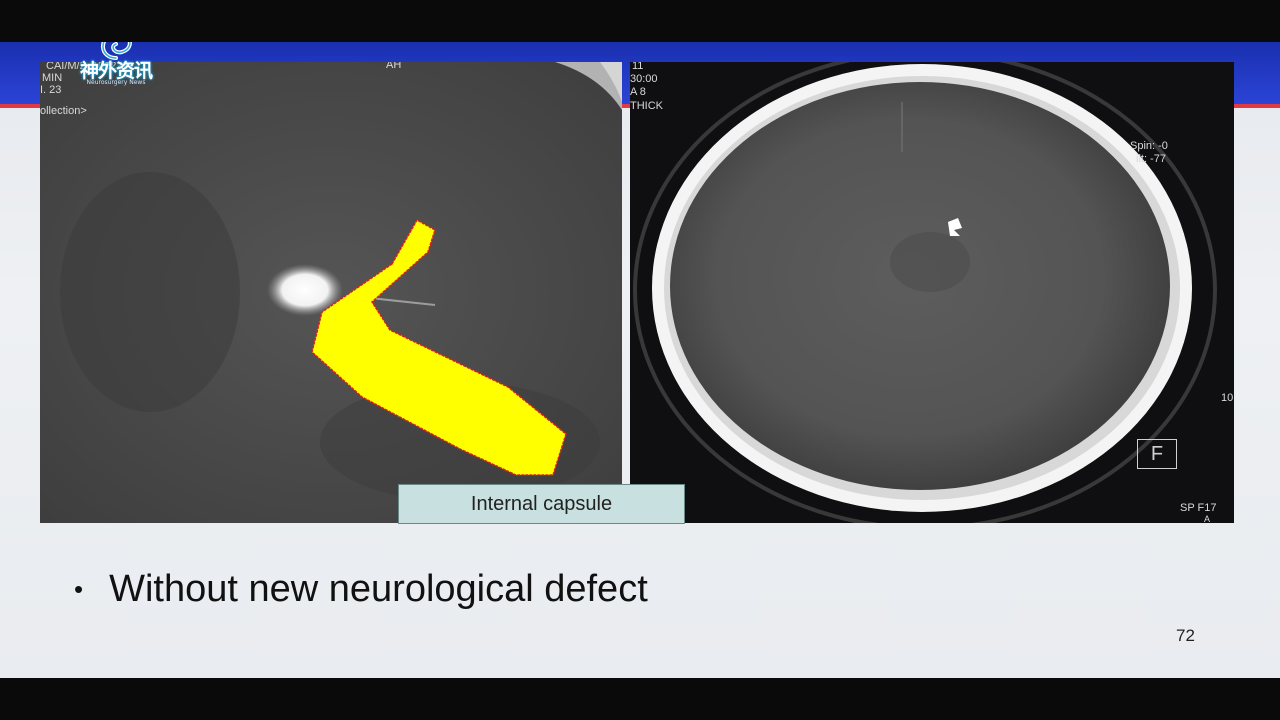 This screenshot has width=1280, height=720. Describe the element at coordinates (1149, 146) in the screenshot. I see `right-scan-spin-value: Spin: -0` at that location.